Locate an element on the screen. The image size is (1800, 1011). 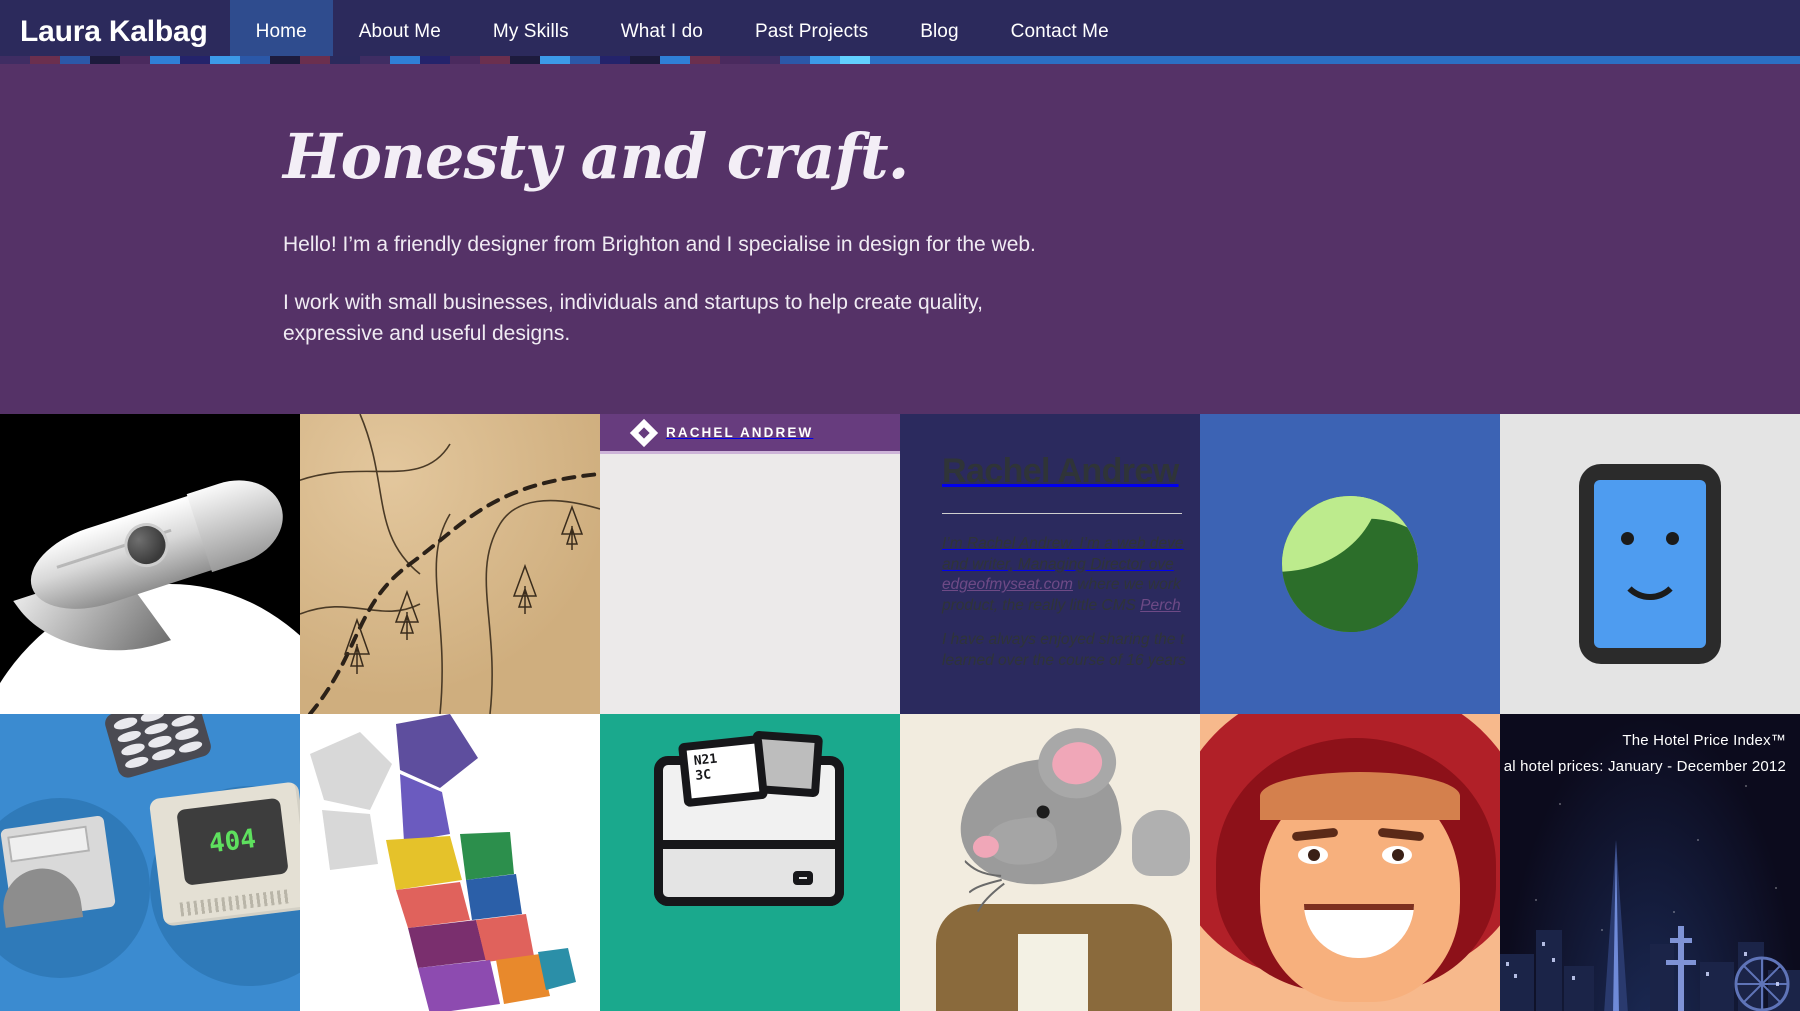
city-skyline-icon is located at coordinates (1650, 925).